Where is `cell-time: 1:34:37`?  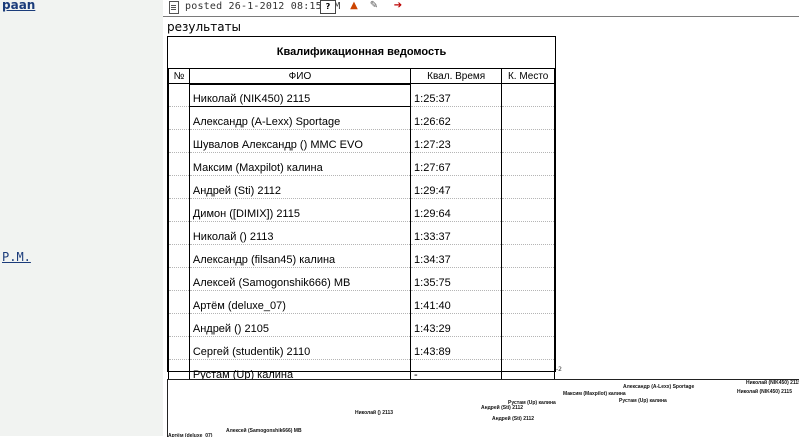
cell-time: 1:34:37 is located at coordinates (456, 256).